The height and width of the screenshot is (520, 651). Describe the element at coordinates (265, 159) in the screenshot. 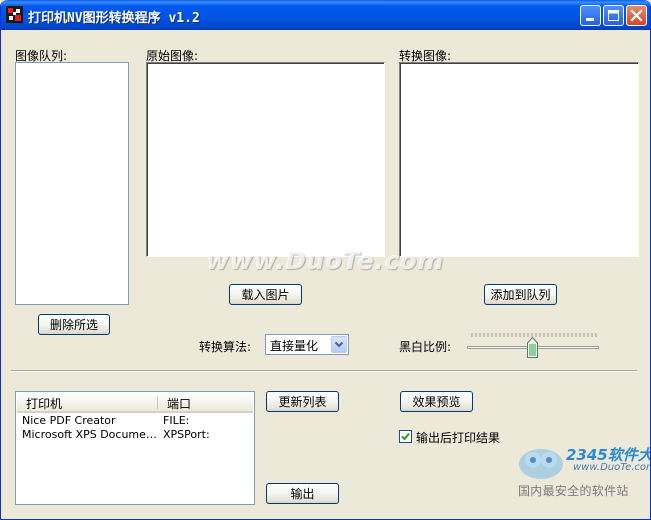

I see `original-image-view` at that location.